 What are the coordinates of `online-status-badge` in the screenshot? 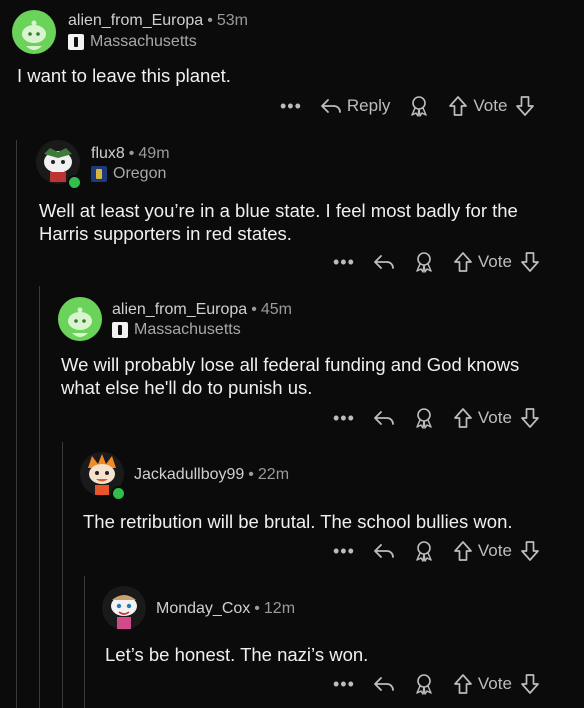 It's located at (118, 493).